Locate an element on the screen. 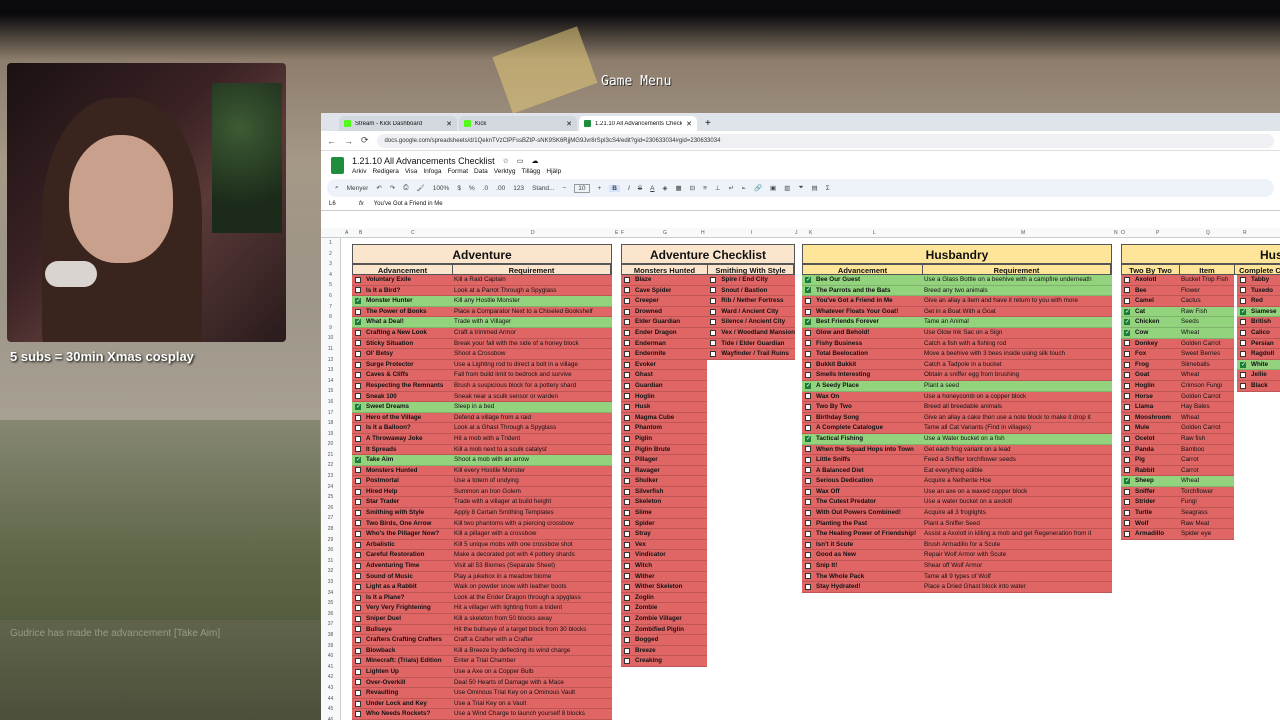 This screenshot has height=720, width=1280. animal-row: Goat Wheat is located at coordinates (1177, 375).